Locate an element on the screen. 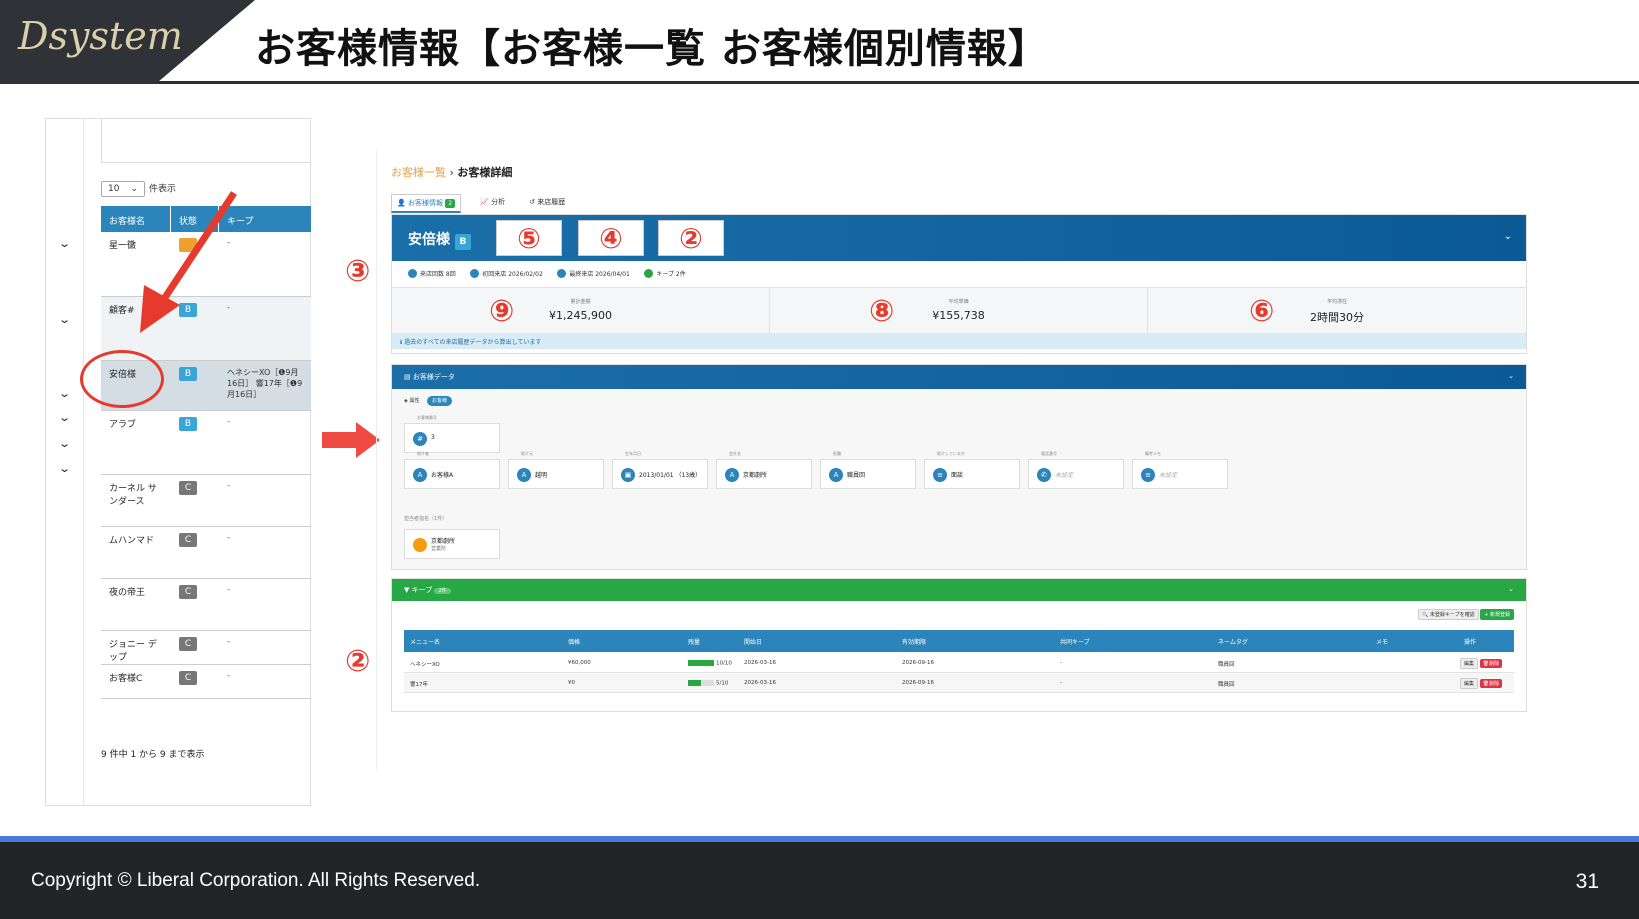 This screenshot has width=1639, height=919. table-row: ムハンマド C - is located at coordinates (206, 553).